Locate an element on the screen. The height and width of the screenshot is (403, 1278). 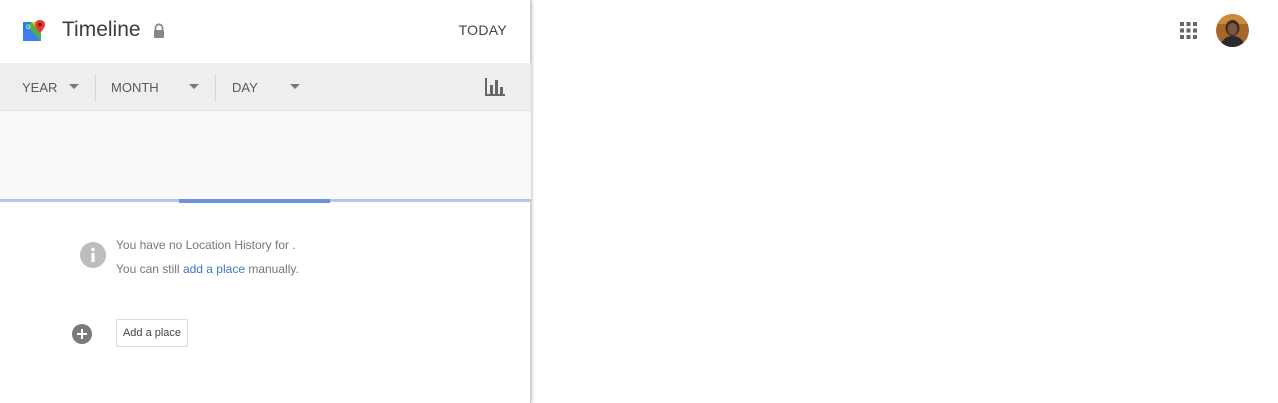
avatar-image is located at coordinates (1232, 30).